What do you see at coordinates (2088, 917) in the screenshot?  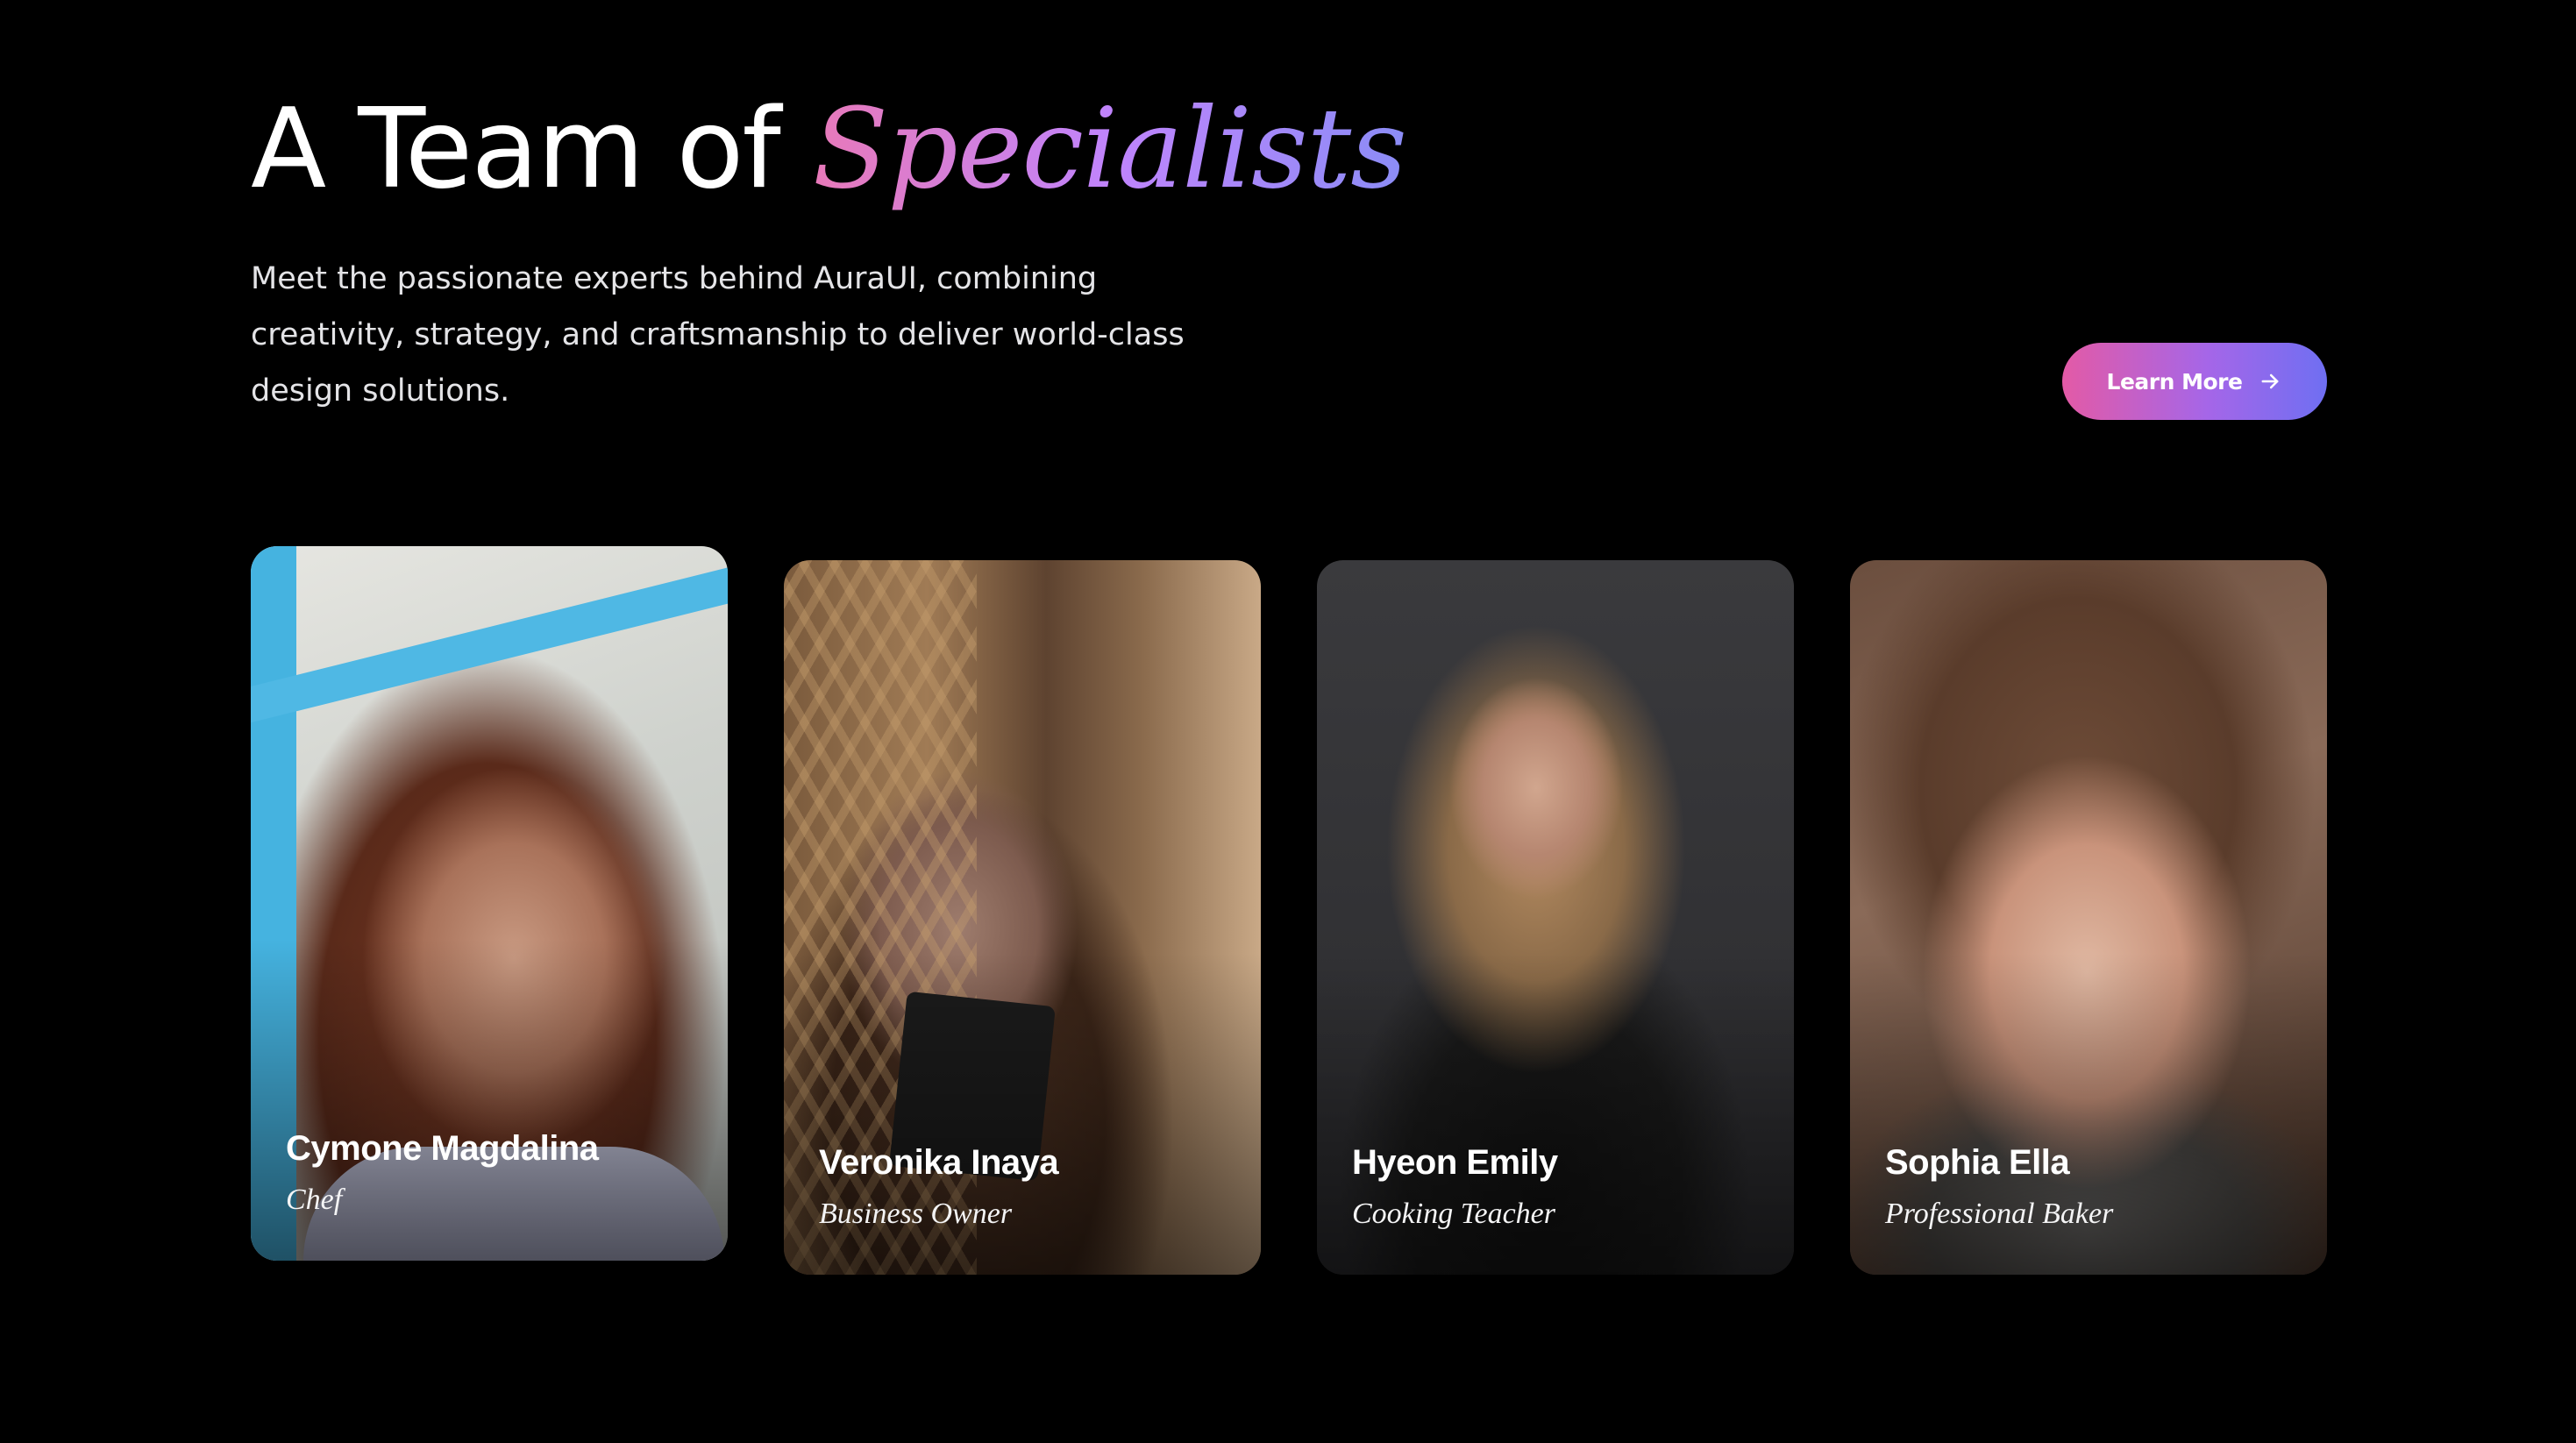 I see `team-card-sophia: Sophia Ella Professional Baker` at bounding box center [2088, 917].